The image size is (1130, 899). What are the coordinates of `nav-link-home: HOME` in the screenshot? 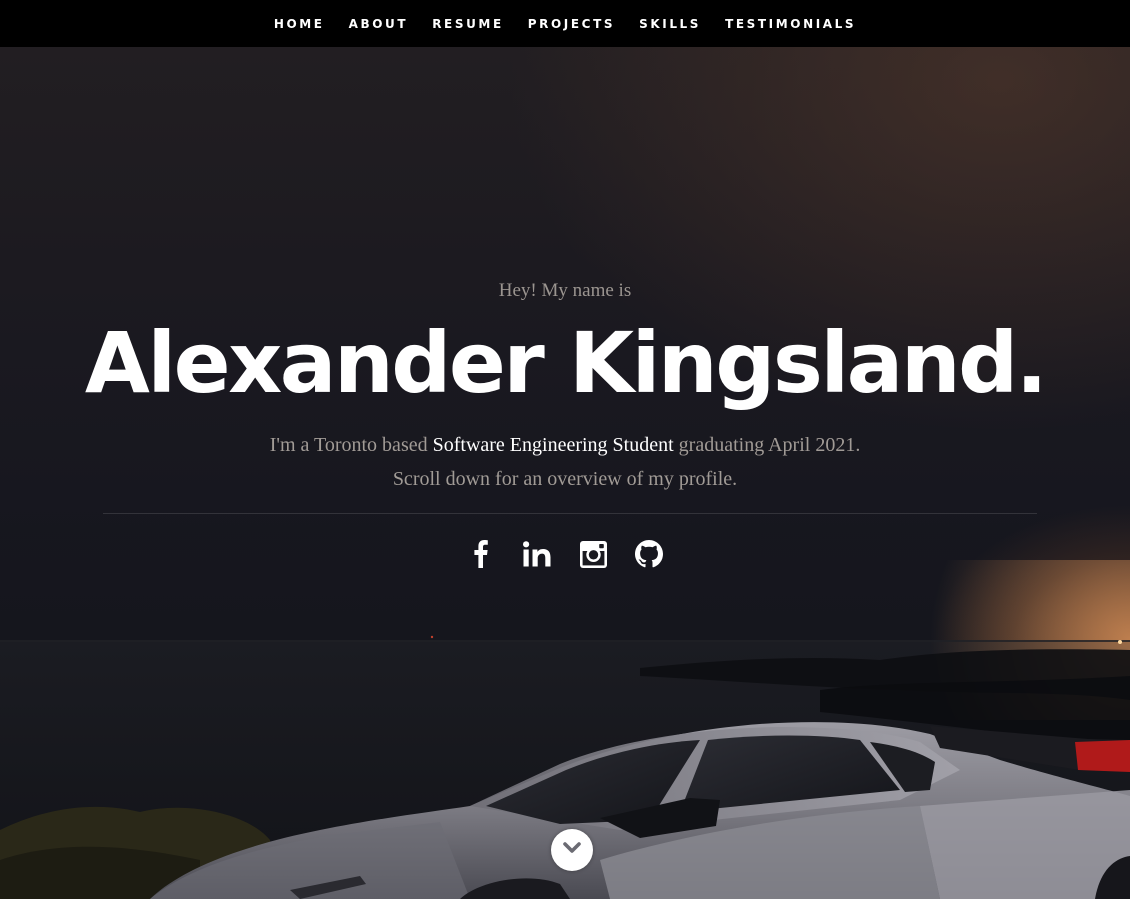 It's located at (299, 24).